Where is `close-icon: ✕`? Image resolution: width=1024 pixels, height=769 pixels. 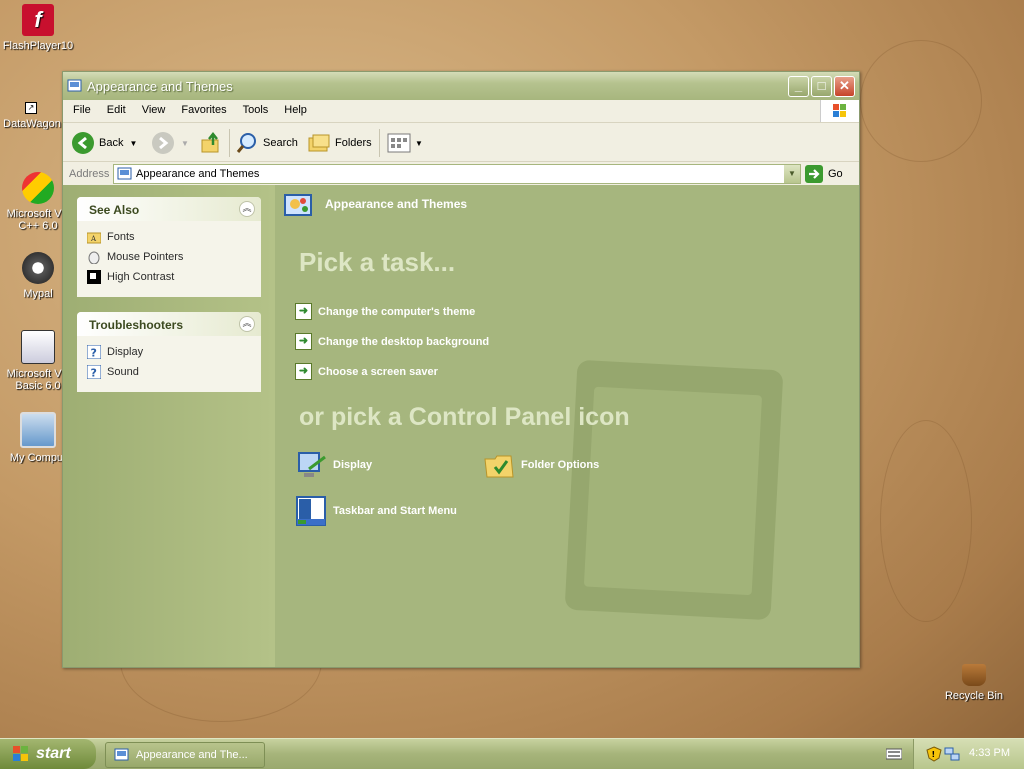
close-icon: ✕ is located at coordinates (844, 85).